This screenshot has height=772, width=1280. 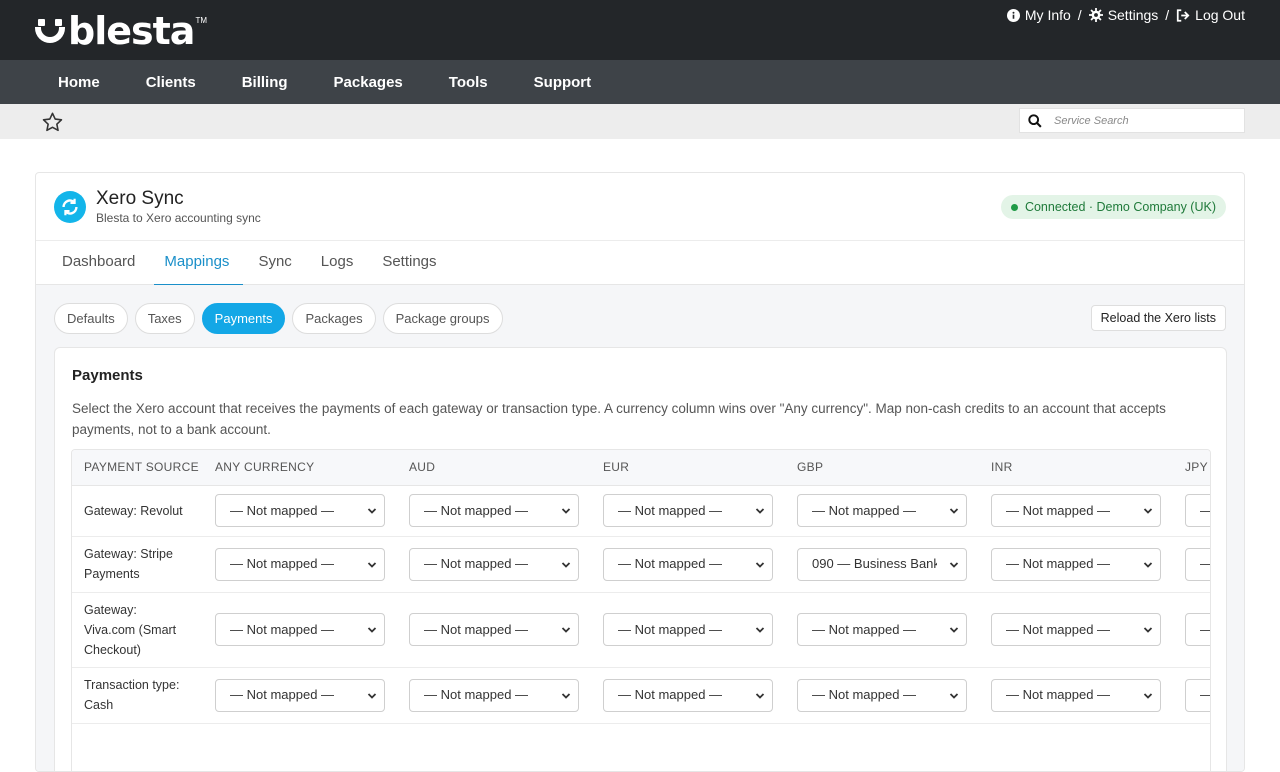 I want to click on trademark: TM, so click(x=201, y=20).